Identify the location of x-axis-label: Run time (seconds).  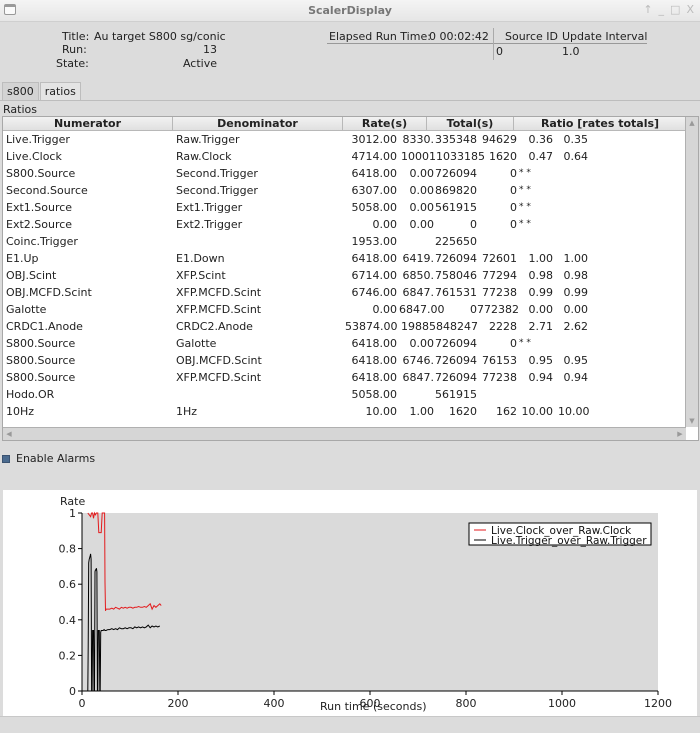
(373, 706).